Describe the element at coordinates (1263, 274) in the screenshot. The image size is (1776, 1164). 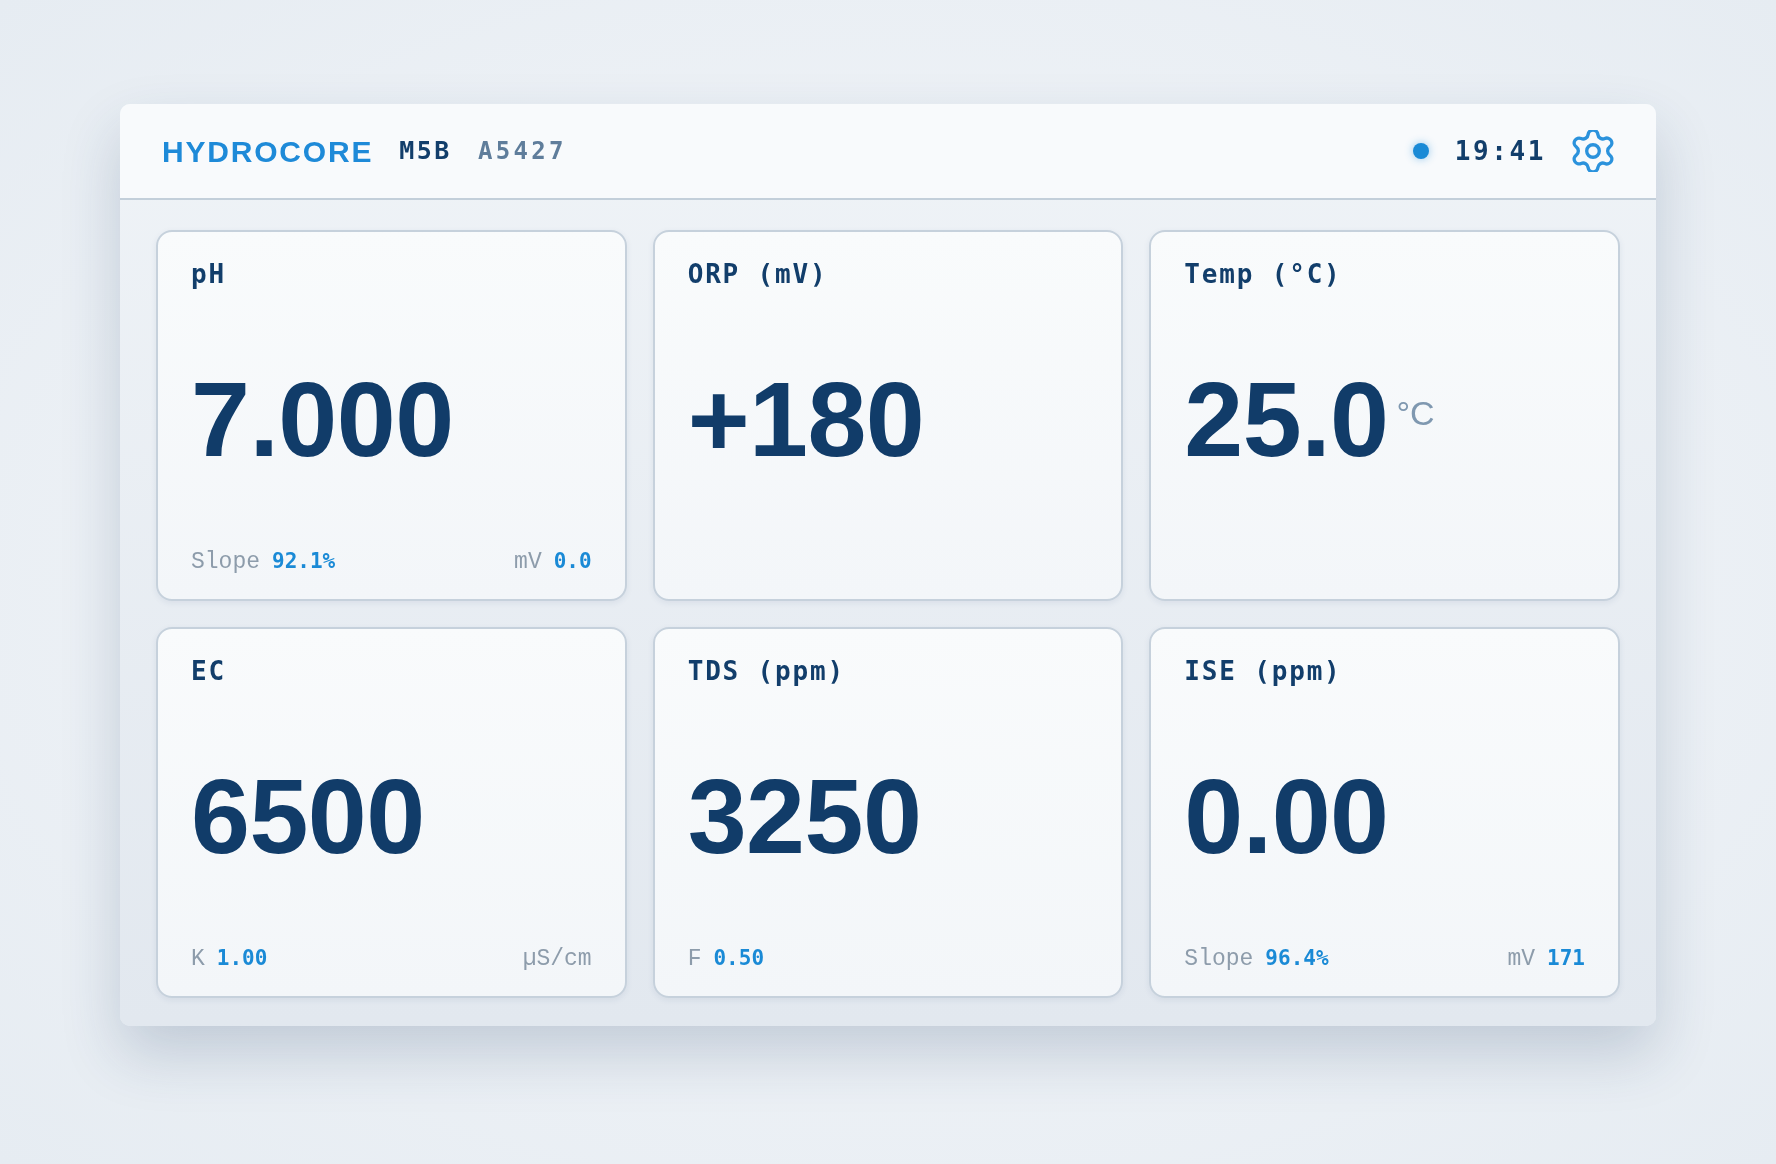
I see `card-title: Temp (°C)` at that location.